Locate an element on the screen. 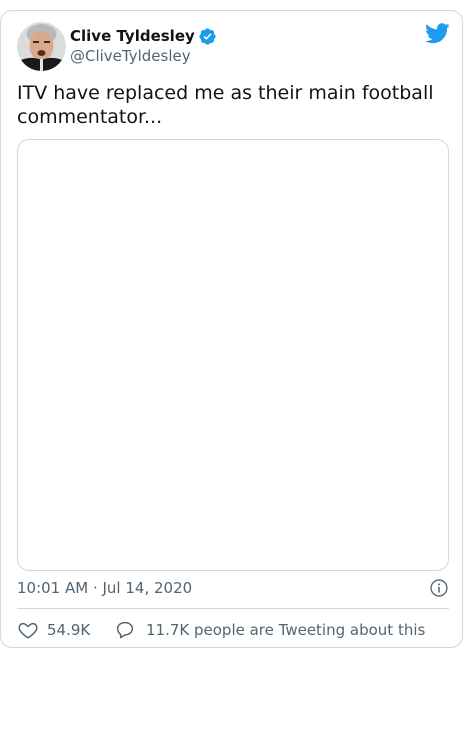 This screenshot has height=745, width=465. heart-icon is located at coordinates (28, 630).